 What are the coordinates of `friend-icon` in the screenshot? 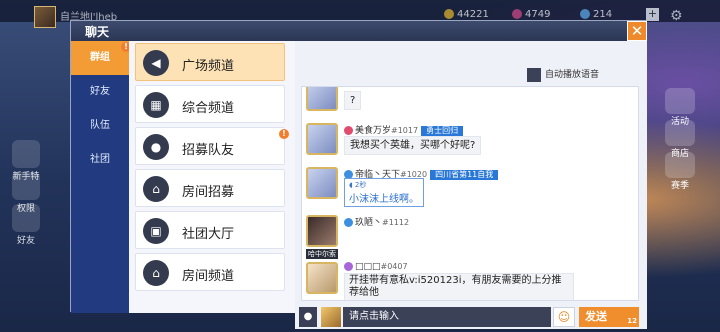 It's located at (26, 218).